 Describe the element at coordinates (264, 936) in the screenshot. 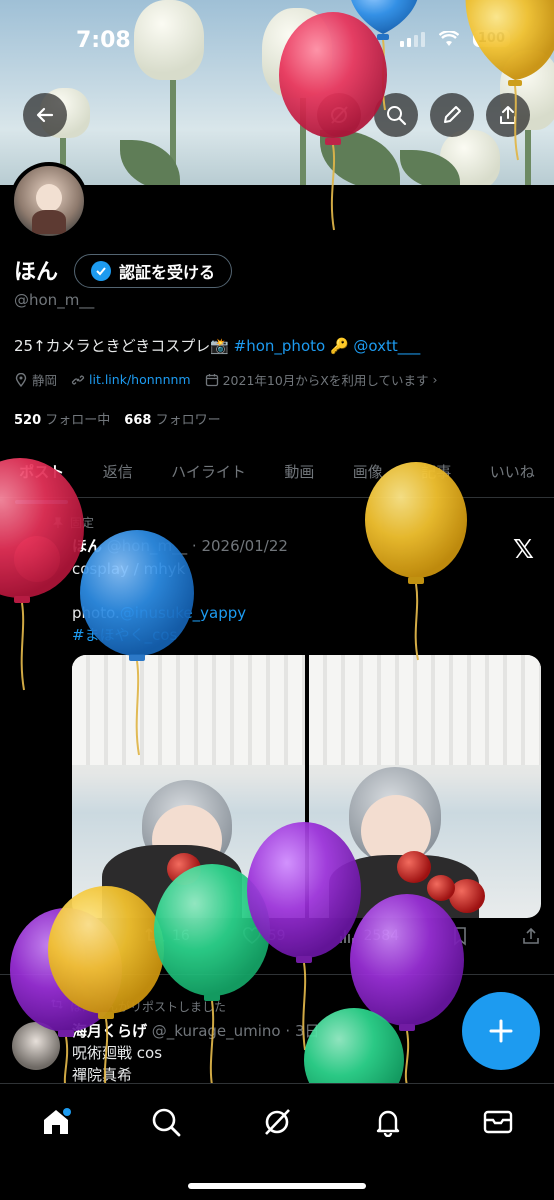

I see `like-button: 59` at that location.